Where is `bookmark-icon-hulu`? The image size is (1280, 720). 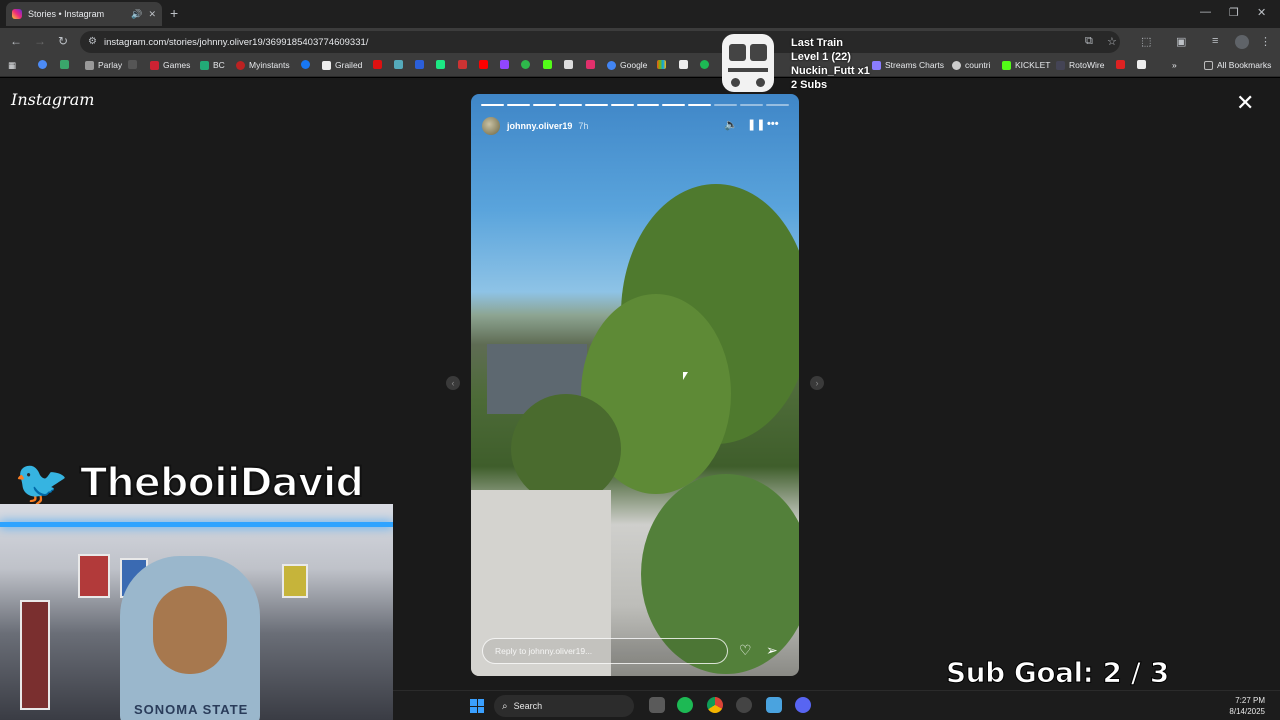 bookmark-icon-hulu is located at coordinates (442, 64).